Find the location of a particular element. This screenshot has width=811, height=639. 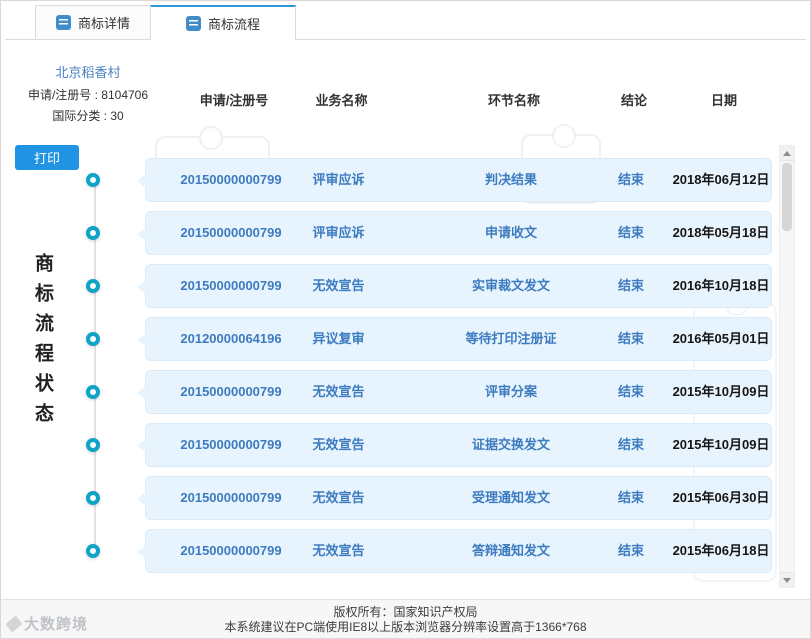

cell-step: 评审分案 is located at coordinates (510, 391).